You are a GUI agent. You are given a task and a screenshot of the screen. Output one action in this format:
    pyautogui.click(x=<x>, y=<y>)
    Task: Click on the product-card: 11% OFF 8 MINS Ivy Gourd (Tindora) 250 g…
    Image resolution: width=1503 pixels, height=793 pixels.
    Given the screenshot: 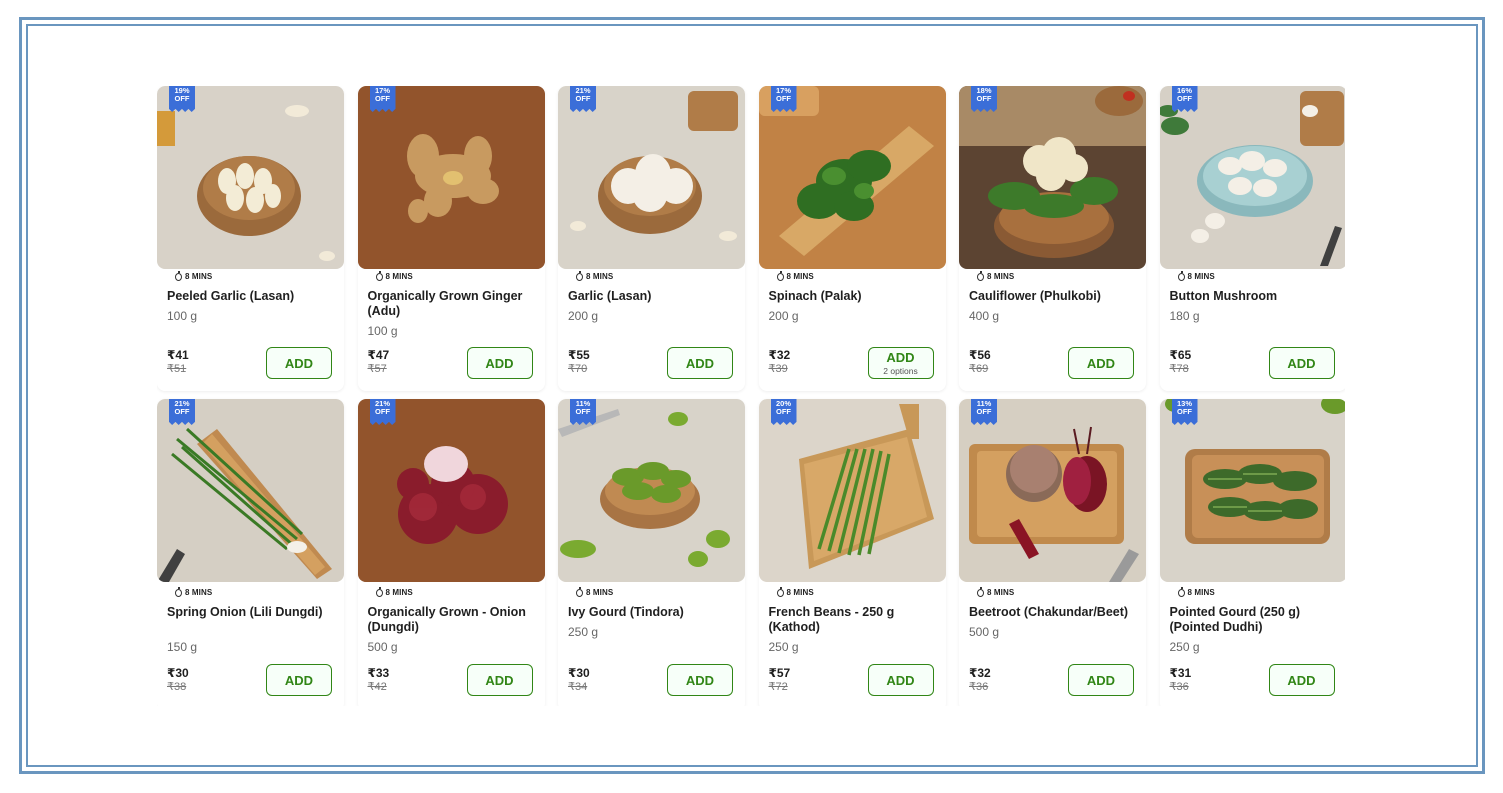 What is the action you would take?
    pyautogui.click(x=651, y=552)
    